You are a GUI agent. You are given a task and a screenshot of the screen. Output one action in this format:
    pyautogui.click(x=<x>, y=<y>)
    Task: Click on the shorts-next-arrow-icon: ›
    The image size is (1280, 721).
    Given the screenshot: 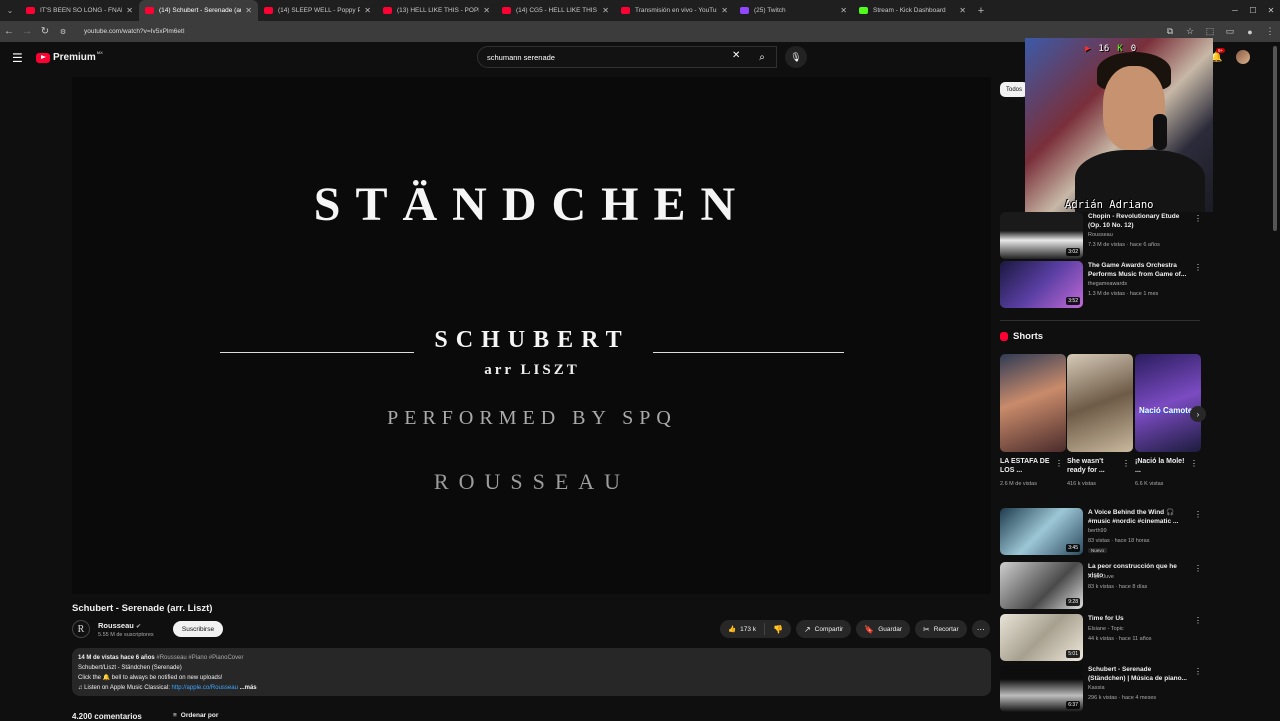 What is the action you would take?
    pyautogui.click(x=1198, y=414)
    